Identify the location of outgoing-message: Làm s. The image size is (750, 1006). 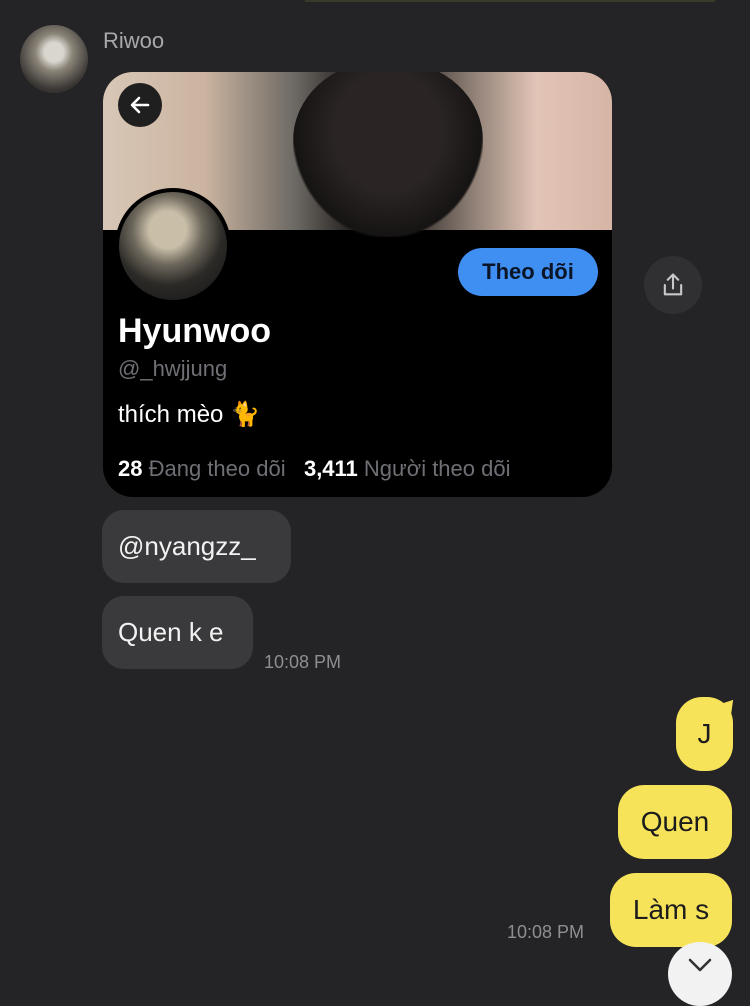
(671, 910).